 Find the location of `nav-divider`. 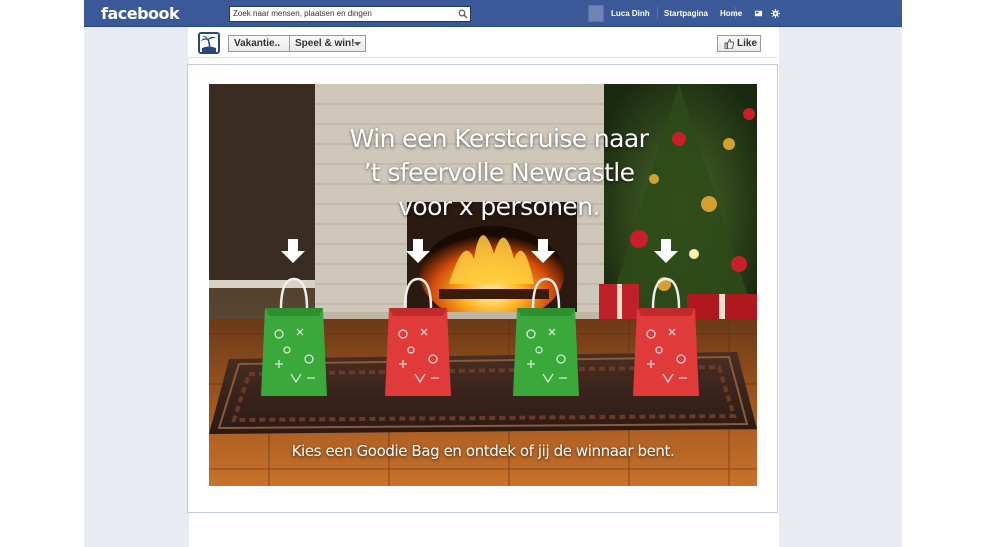

nav-divider is located at coordinates (657, 13).